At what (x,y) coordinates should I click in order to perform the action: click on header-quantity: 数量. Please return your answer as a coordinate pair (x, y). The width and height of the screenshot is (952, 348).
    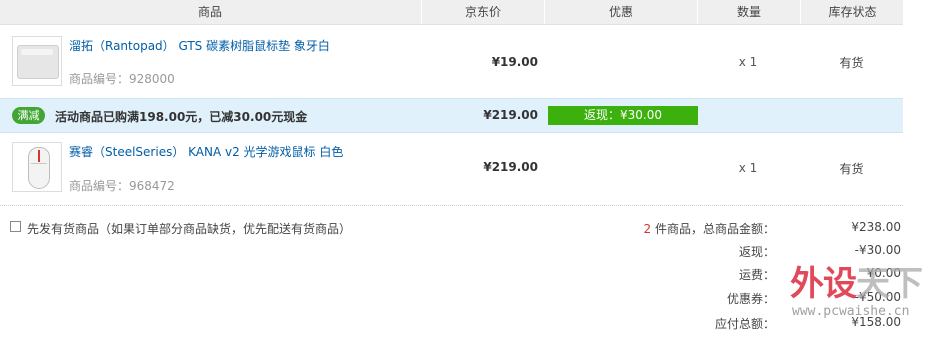
    Looking at the image, I should click on (748, 12).